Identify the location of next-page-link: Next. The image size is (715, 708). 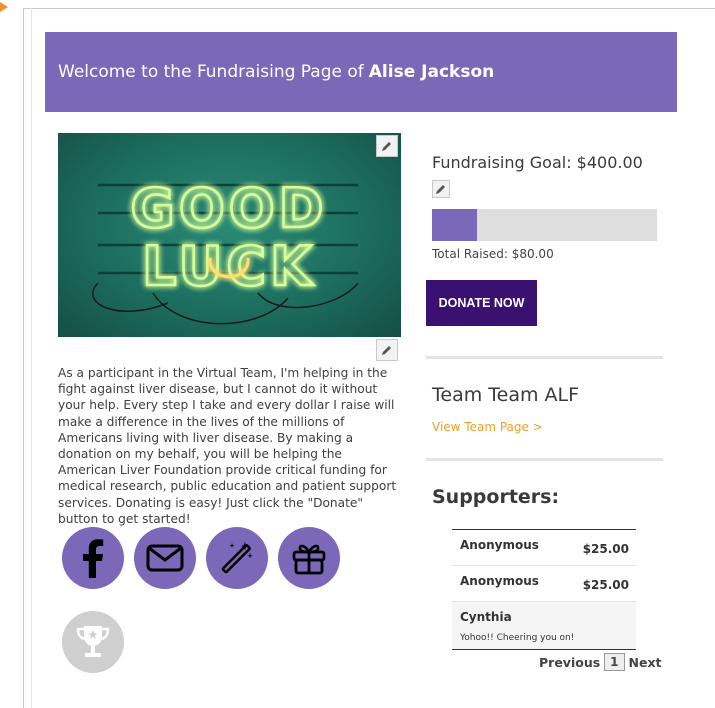
(645, 662).